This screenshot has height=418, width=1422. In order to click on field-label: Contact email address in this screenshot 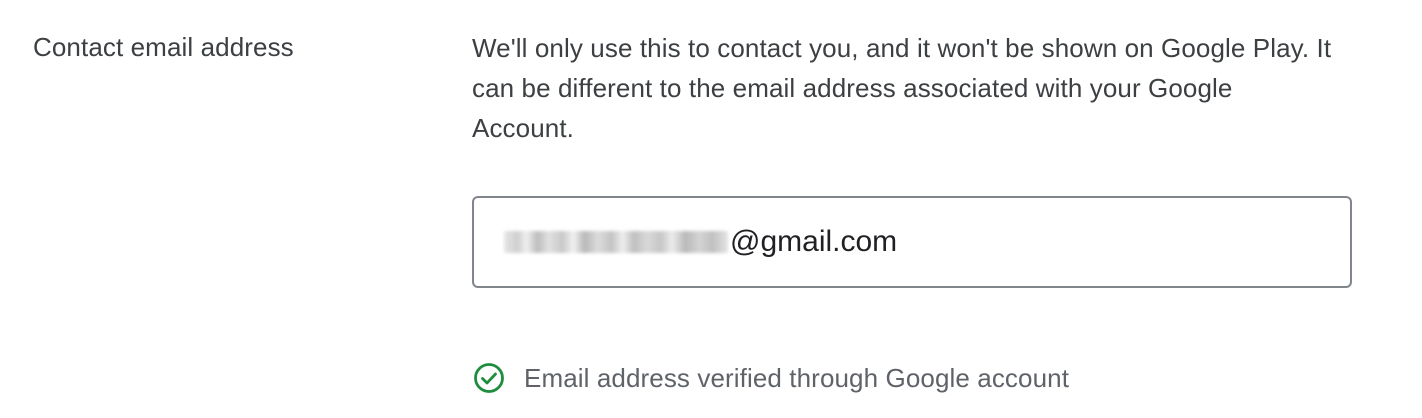, I will do `click(163, 47)`.